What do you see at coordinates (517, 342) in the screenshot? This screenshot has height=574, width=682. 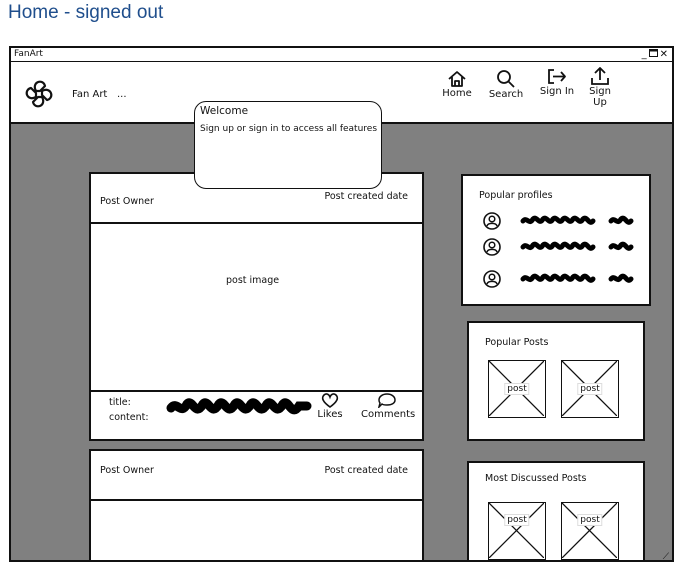 I see `popular-posts-title: Popular Posts` at bounding box center [517, 342].